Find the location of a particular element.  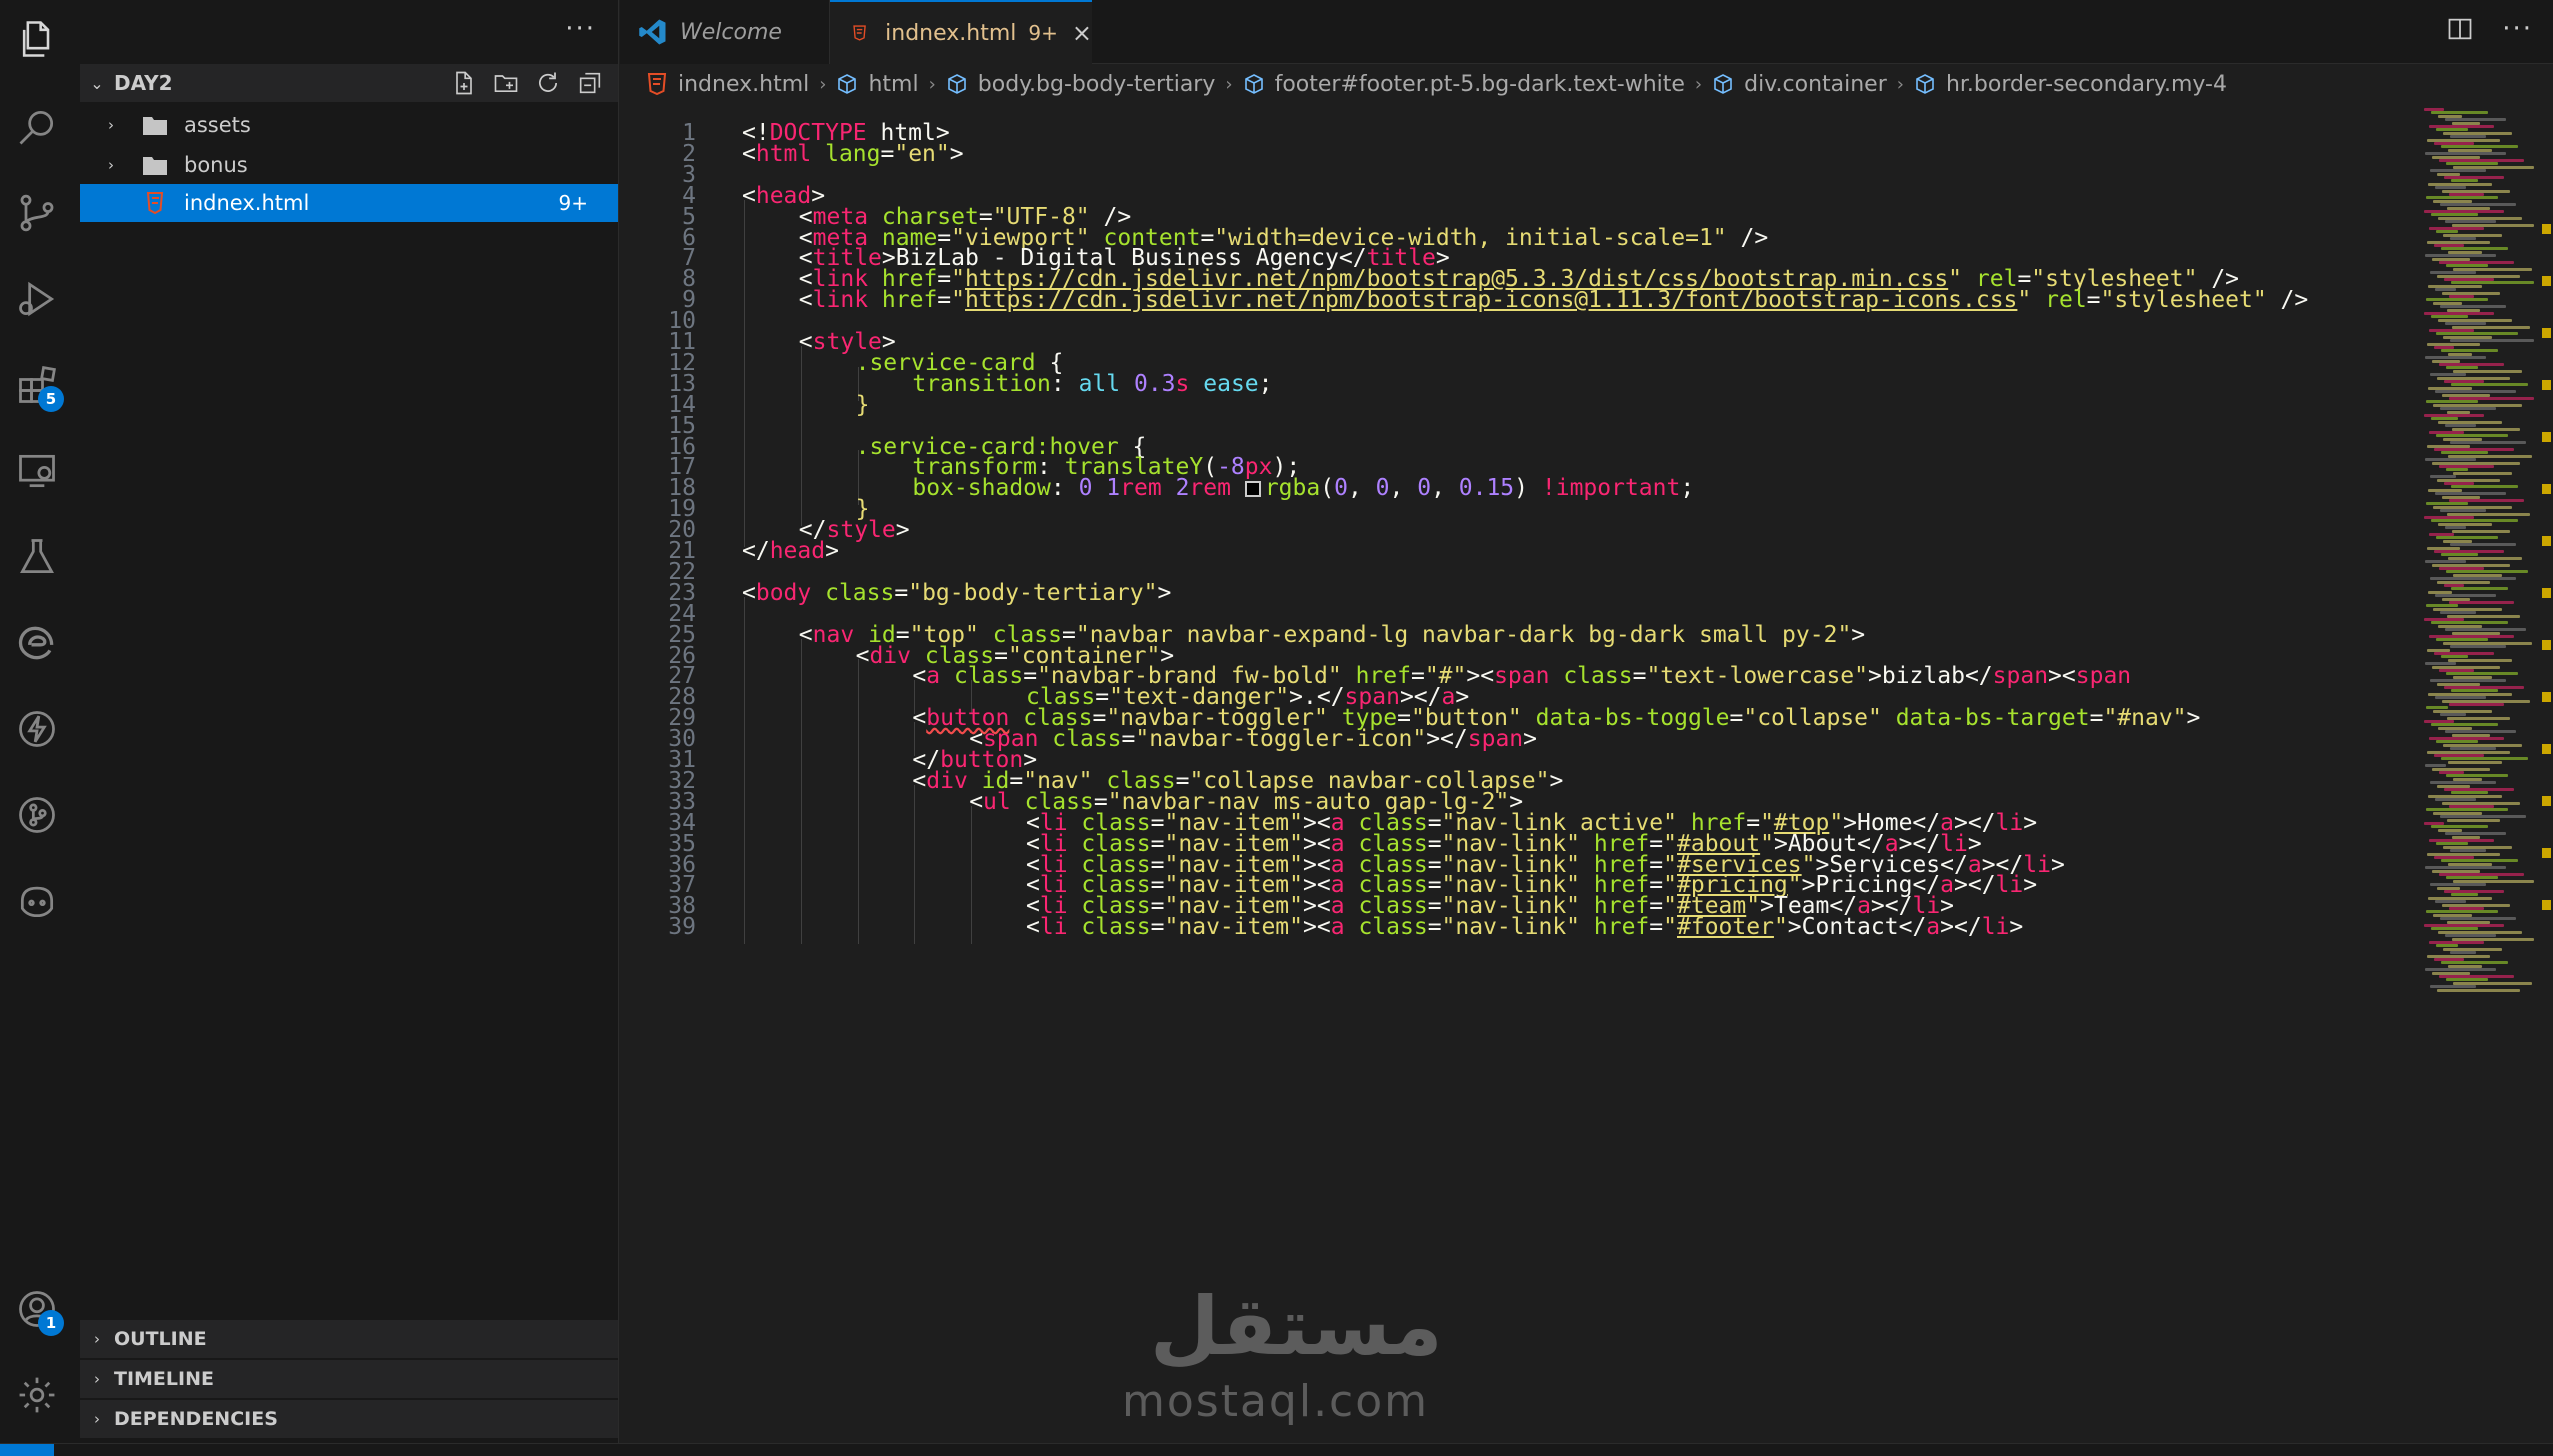

testing-icon is located at coordinates (37, 557).